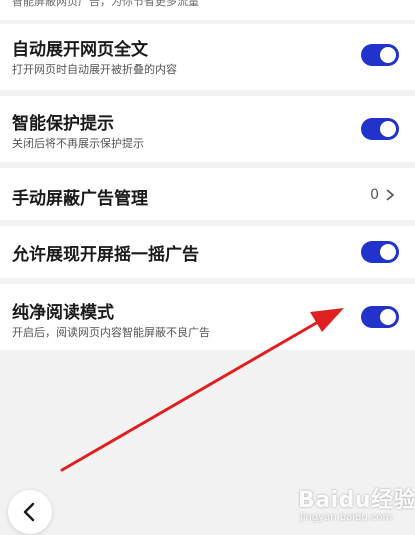 This screenshot has height=535, width=415. I want to click on setting-title: 手动屏蔽广告管理, so click(80, 199).